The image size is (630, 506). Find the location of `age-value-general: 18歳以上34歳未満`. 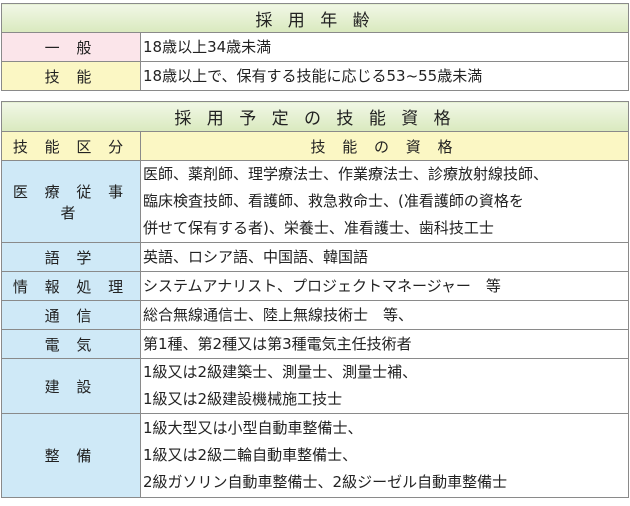

age-value-general: 18歳以上34歳未満 is located at coordinates (384, 47).